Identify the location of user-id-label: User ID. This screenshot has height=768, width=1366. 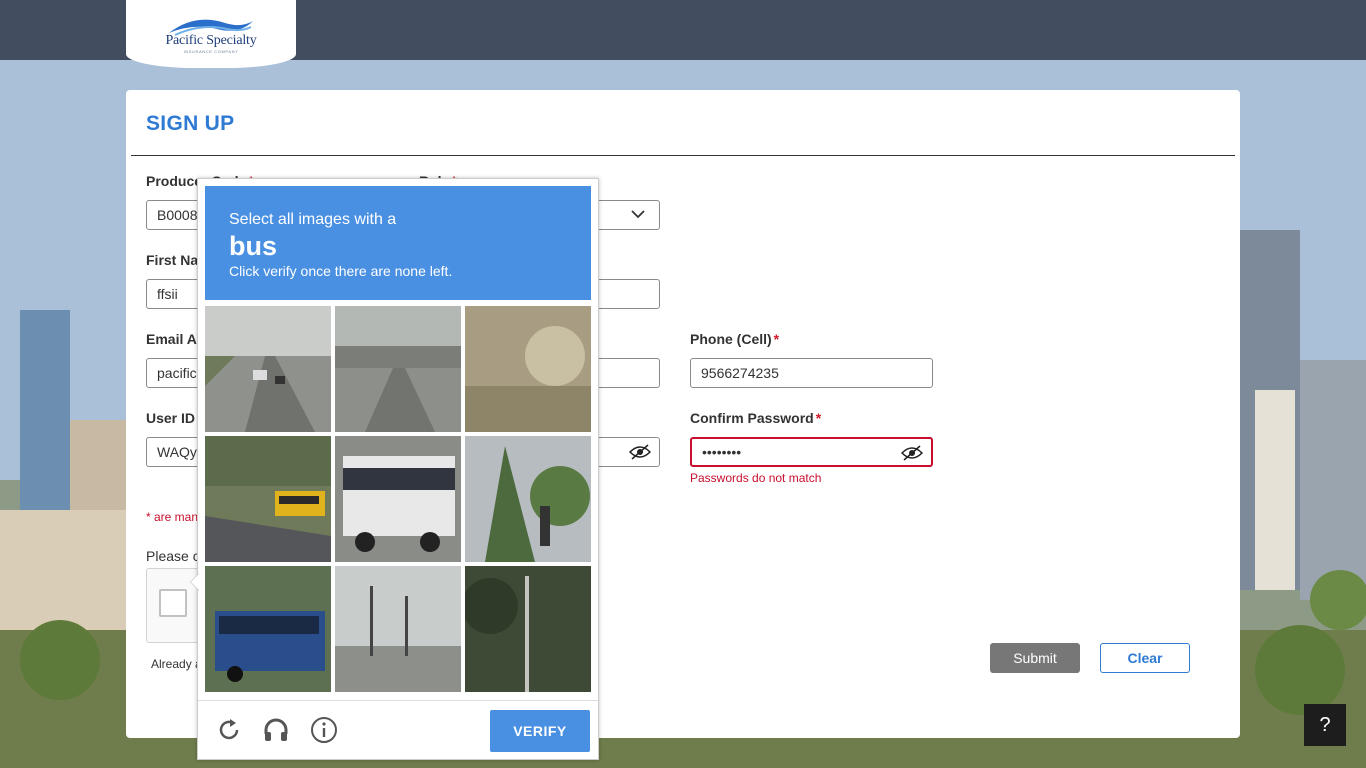
(171, 418).